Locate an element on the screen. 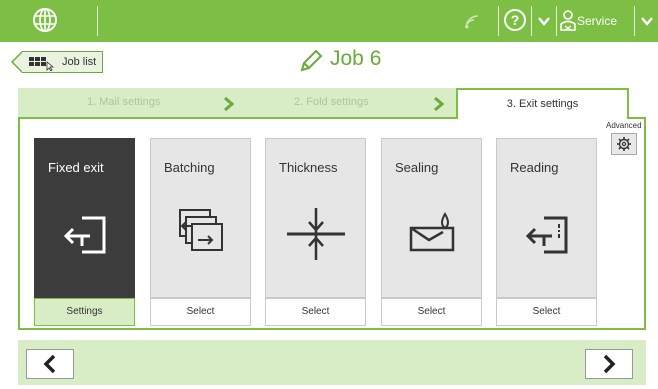 The image size is (658, 389). card-title: Reading is located at coordinates (534, 167).